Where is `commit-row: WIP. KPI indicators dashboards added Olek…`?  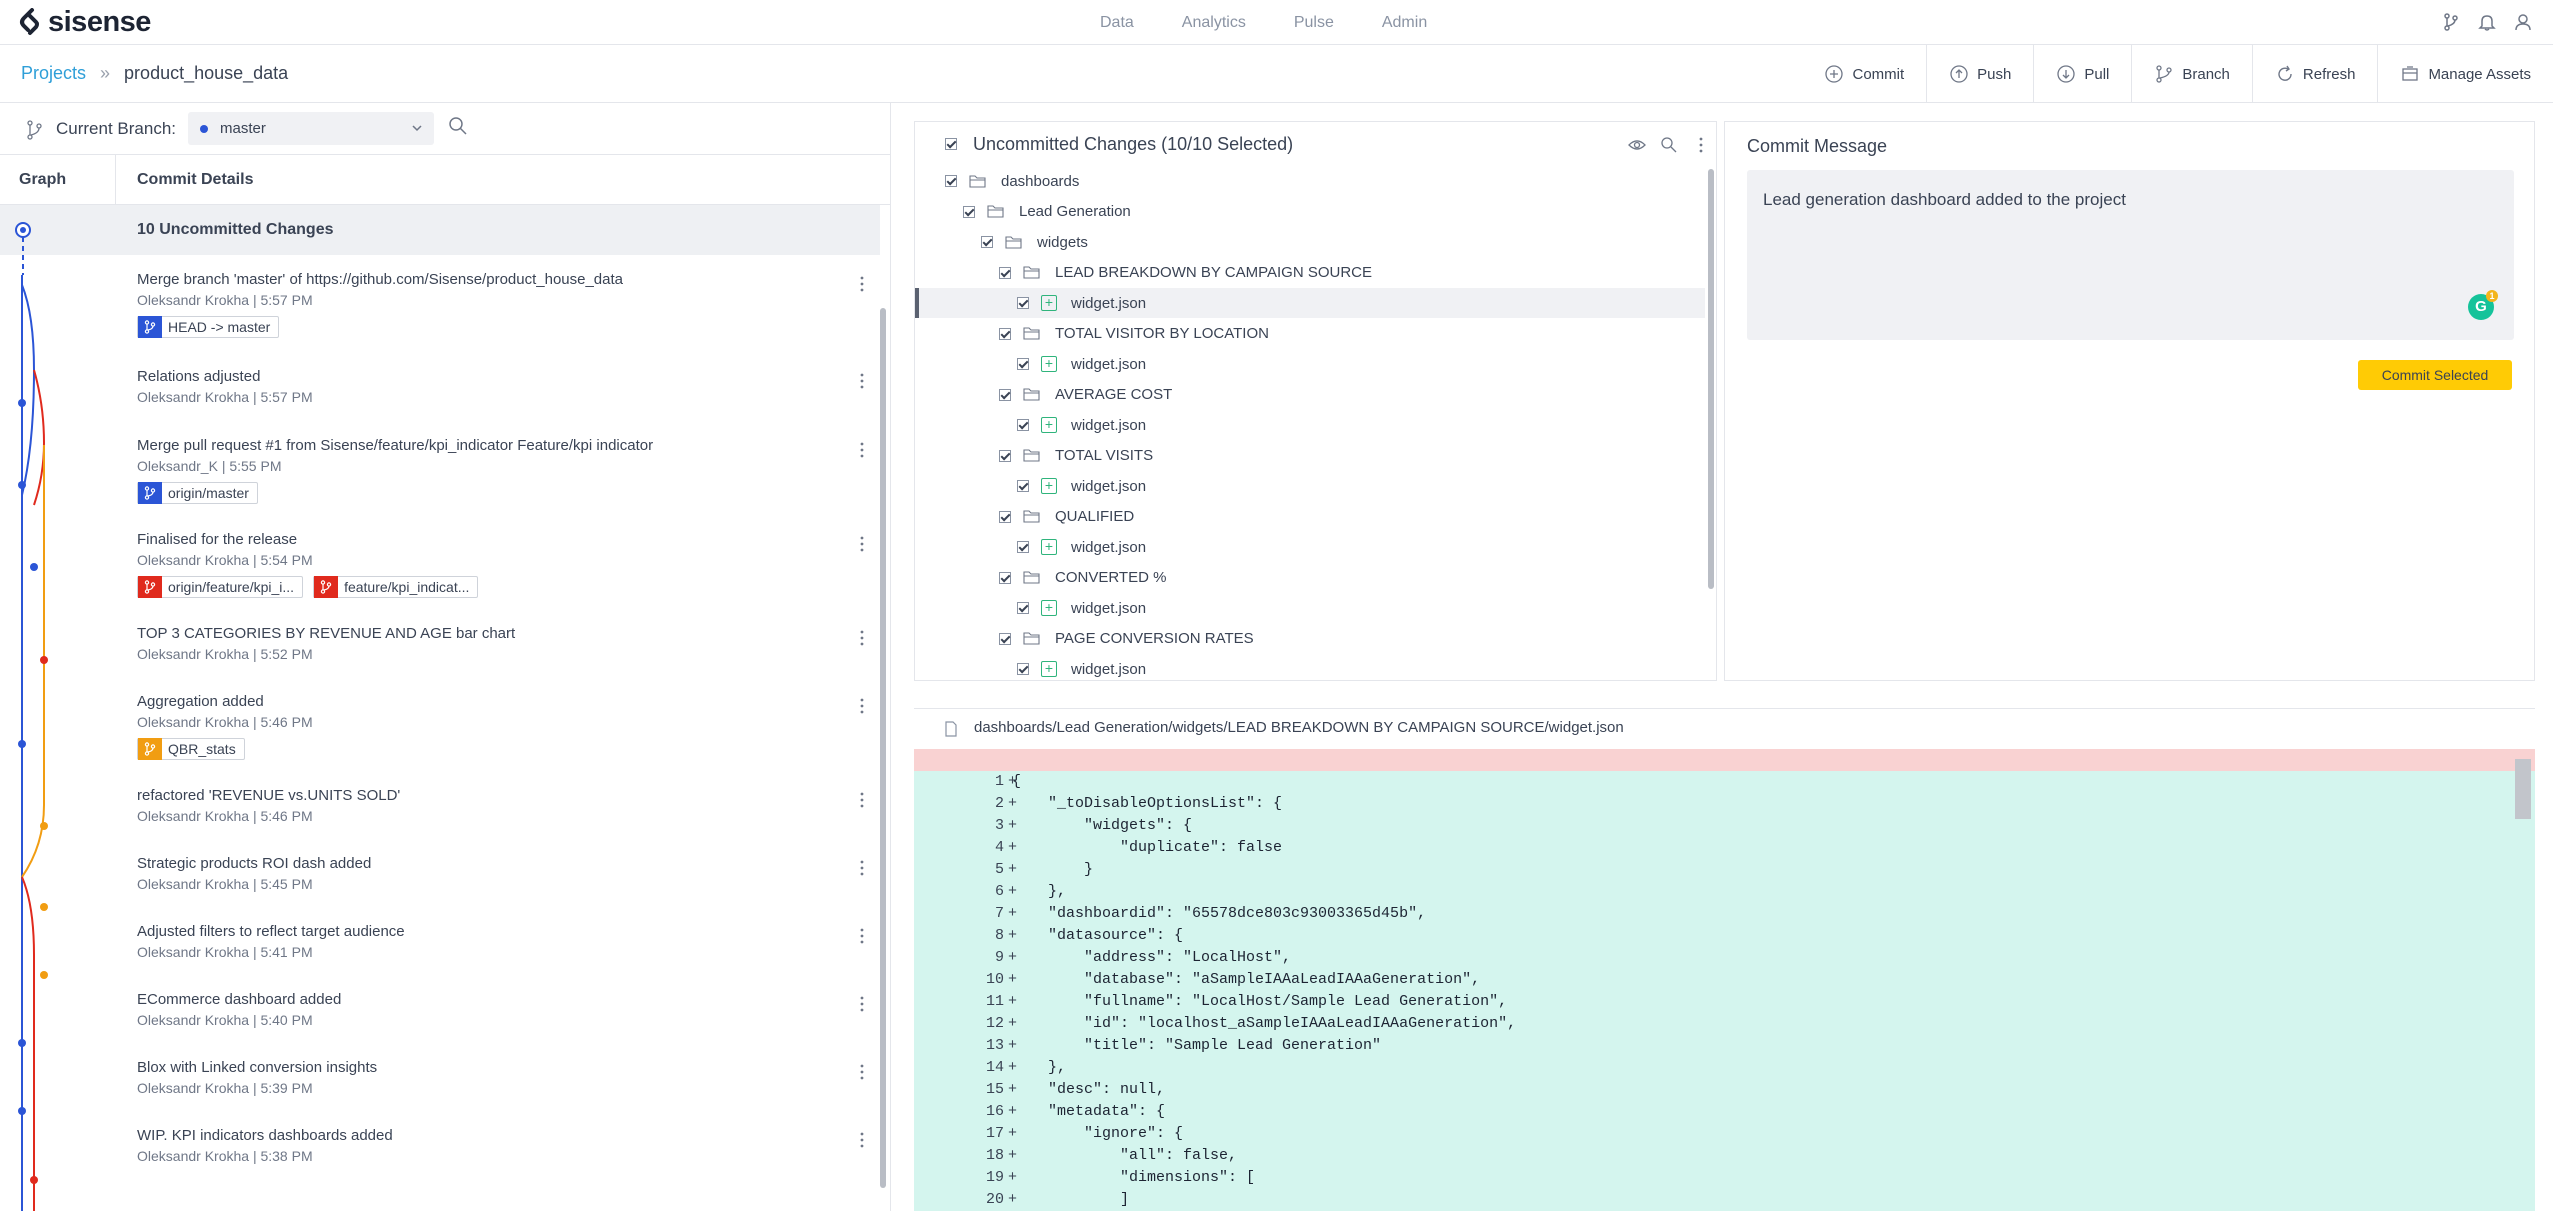
commit-row: WIP. KPI indicators dashboards added Olek… is located at coordinates (502, 1145).